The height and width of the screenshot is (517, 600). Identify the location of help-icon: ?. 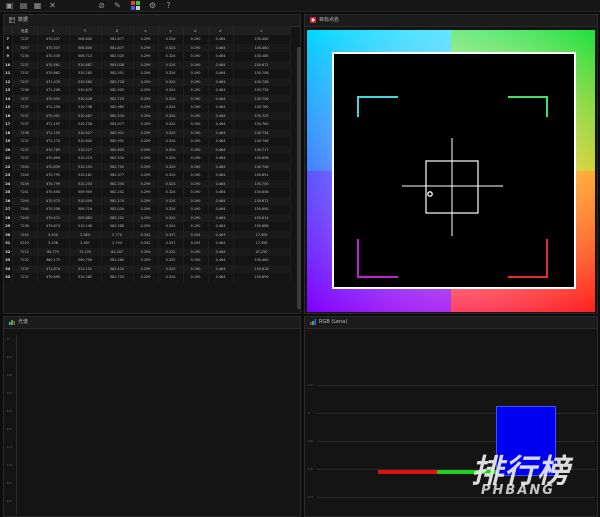
(168, 5).